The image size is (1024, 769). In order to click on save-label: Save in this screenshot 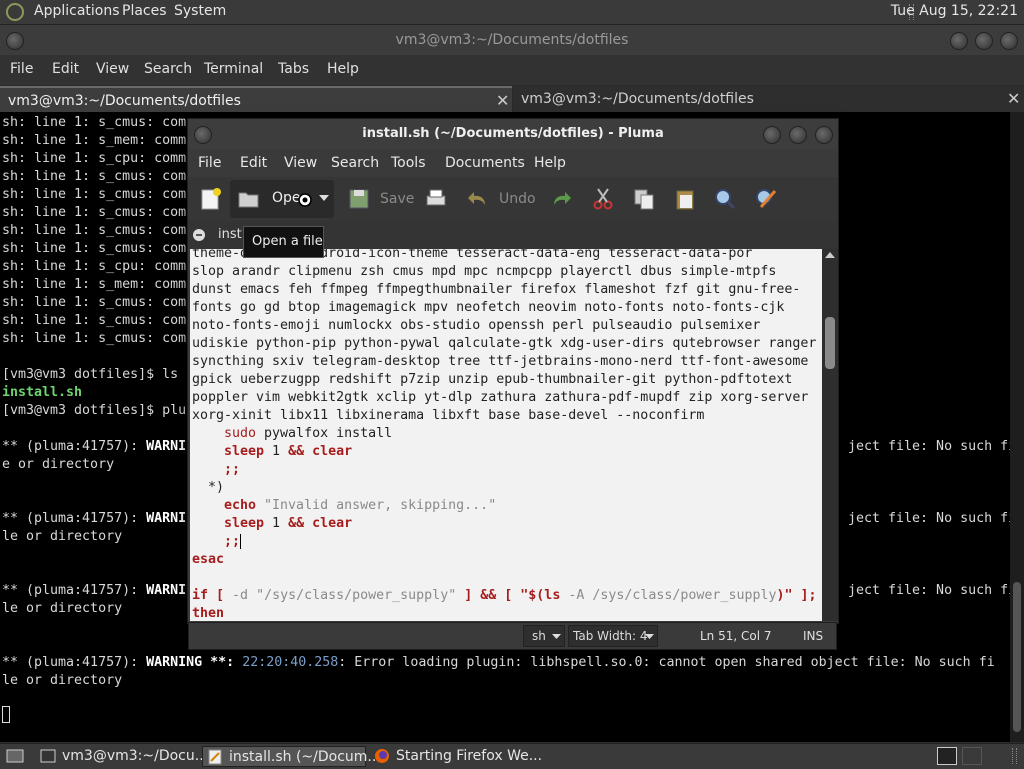, I will do `click(397, 199)`.